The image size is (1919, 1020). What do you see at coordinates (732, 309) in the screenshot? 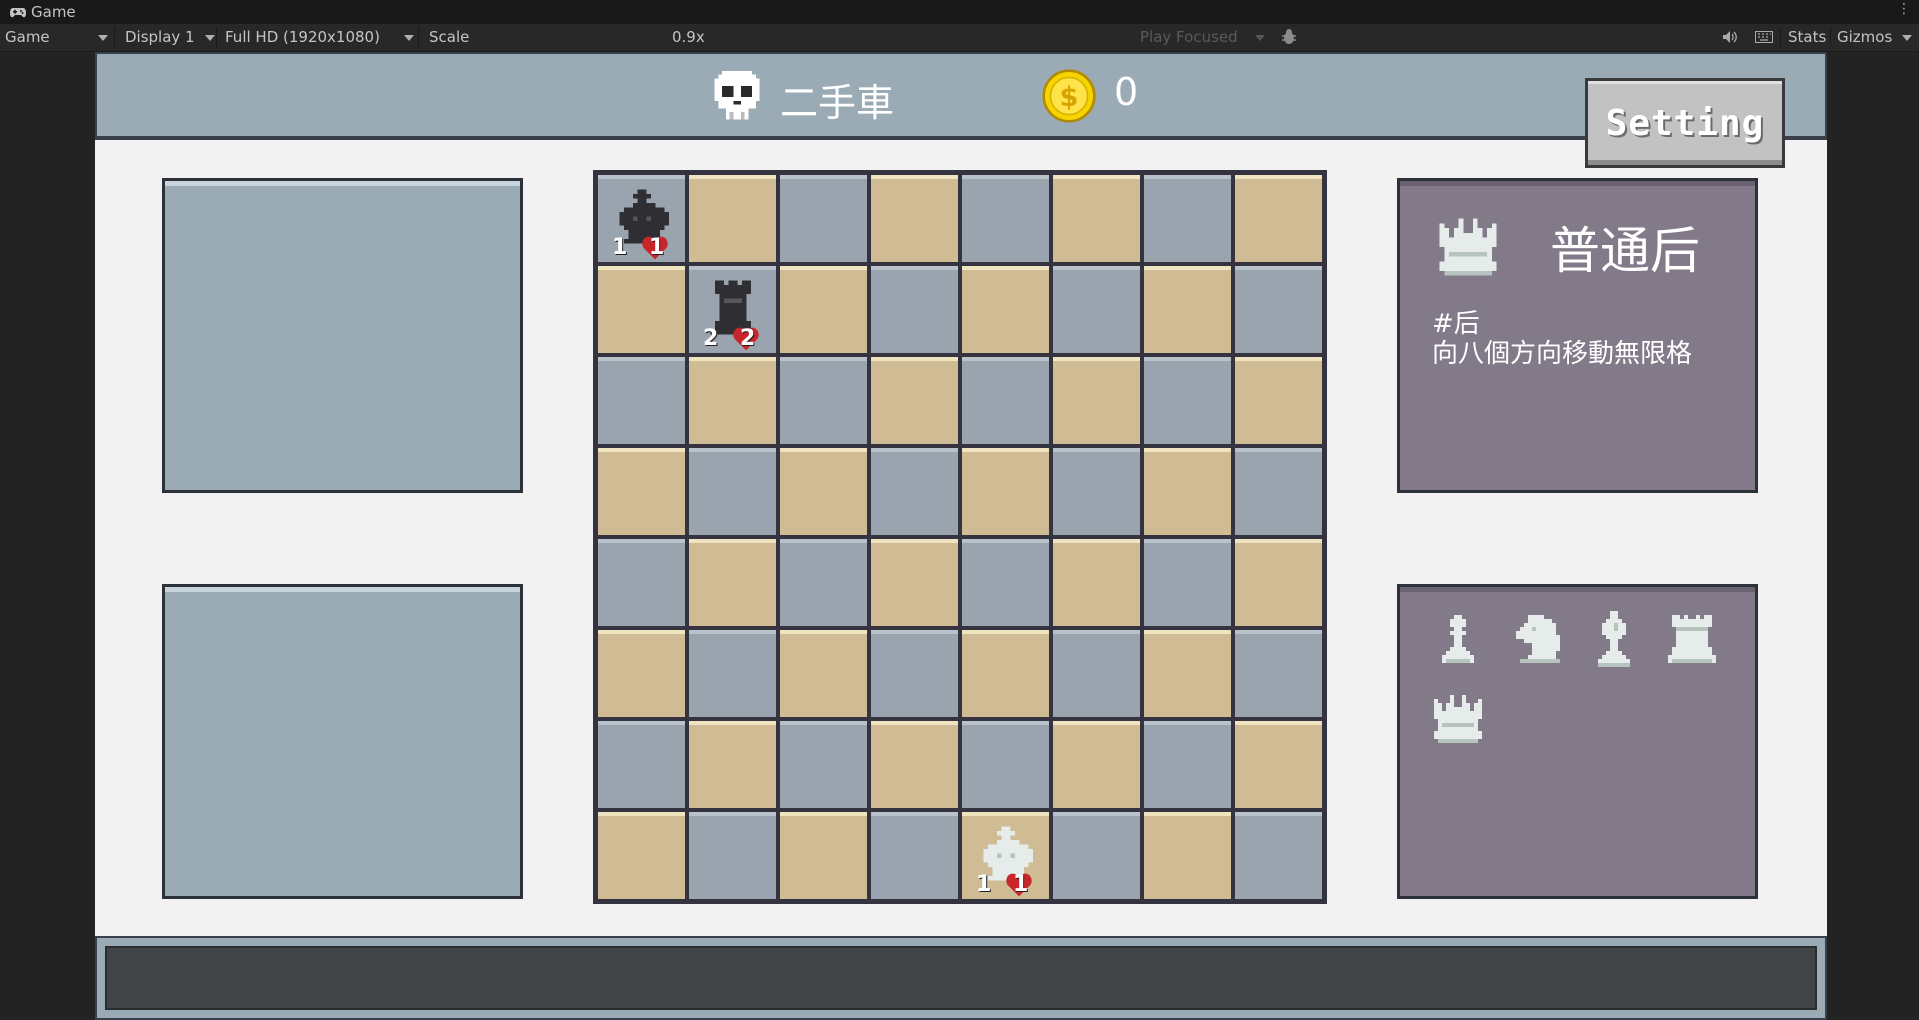
I see `board-square: 22` at bounding box center [732, 309].